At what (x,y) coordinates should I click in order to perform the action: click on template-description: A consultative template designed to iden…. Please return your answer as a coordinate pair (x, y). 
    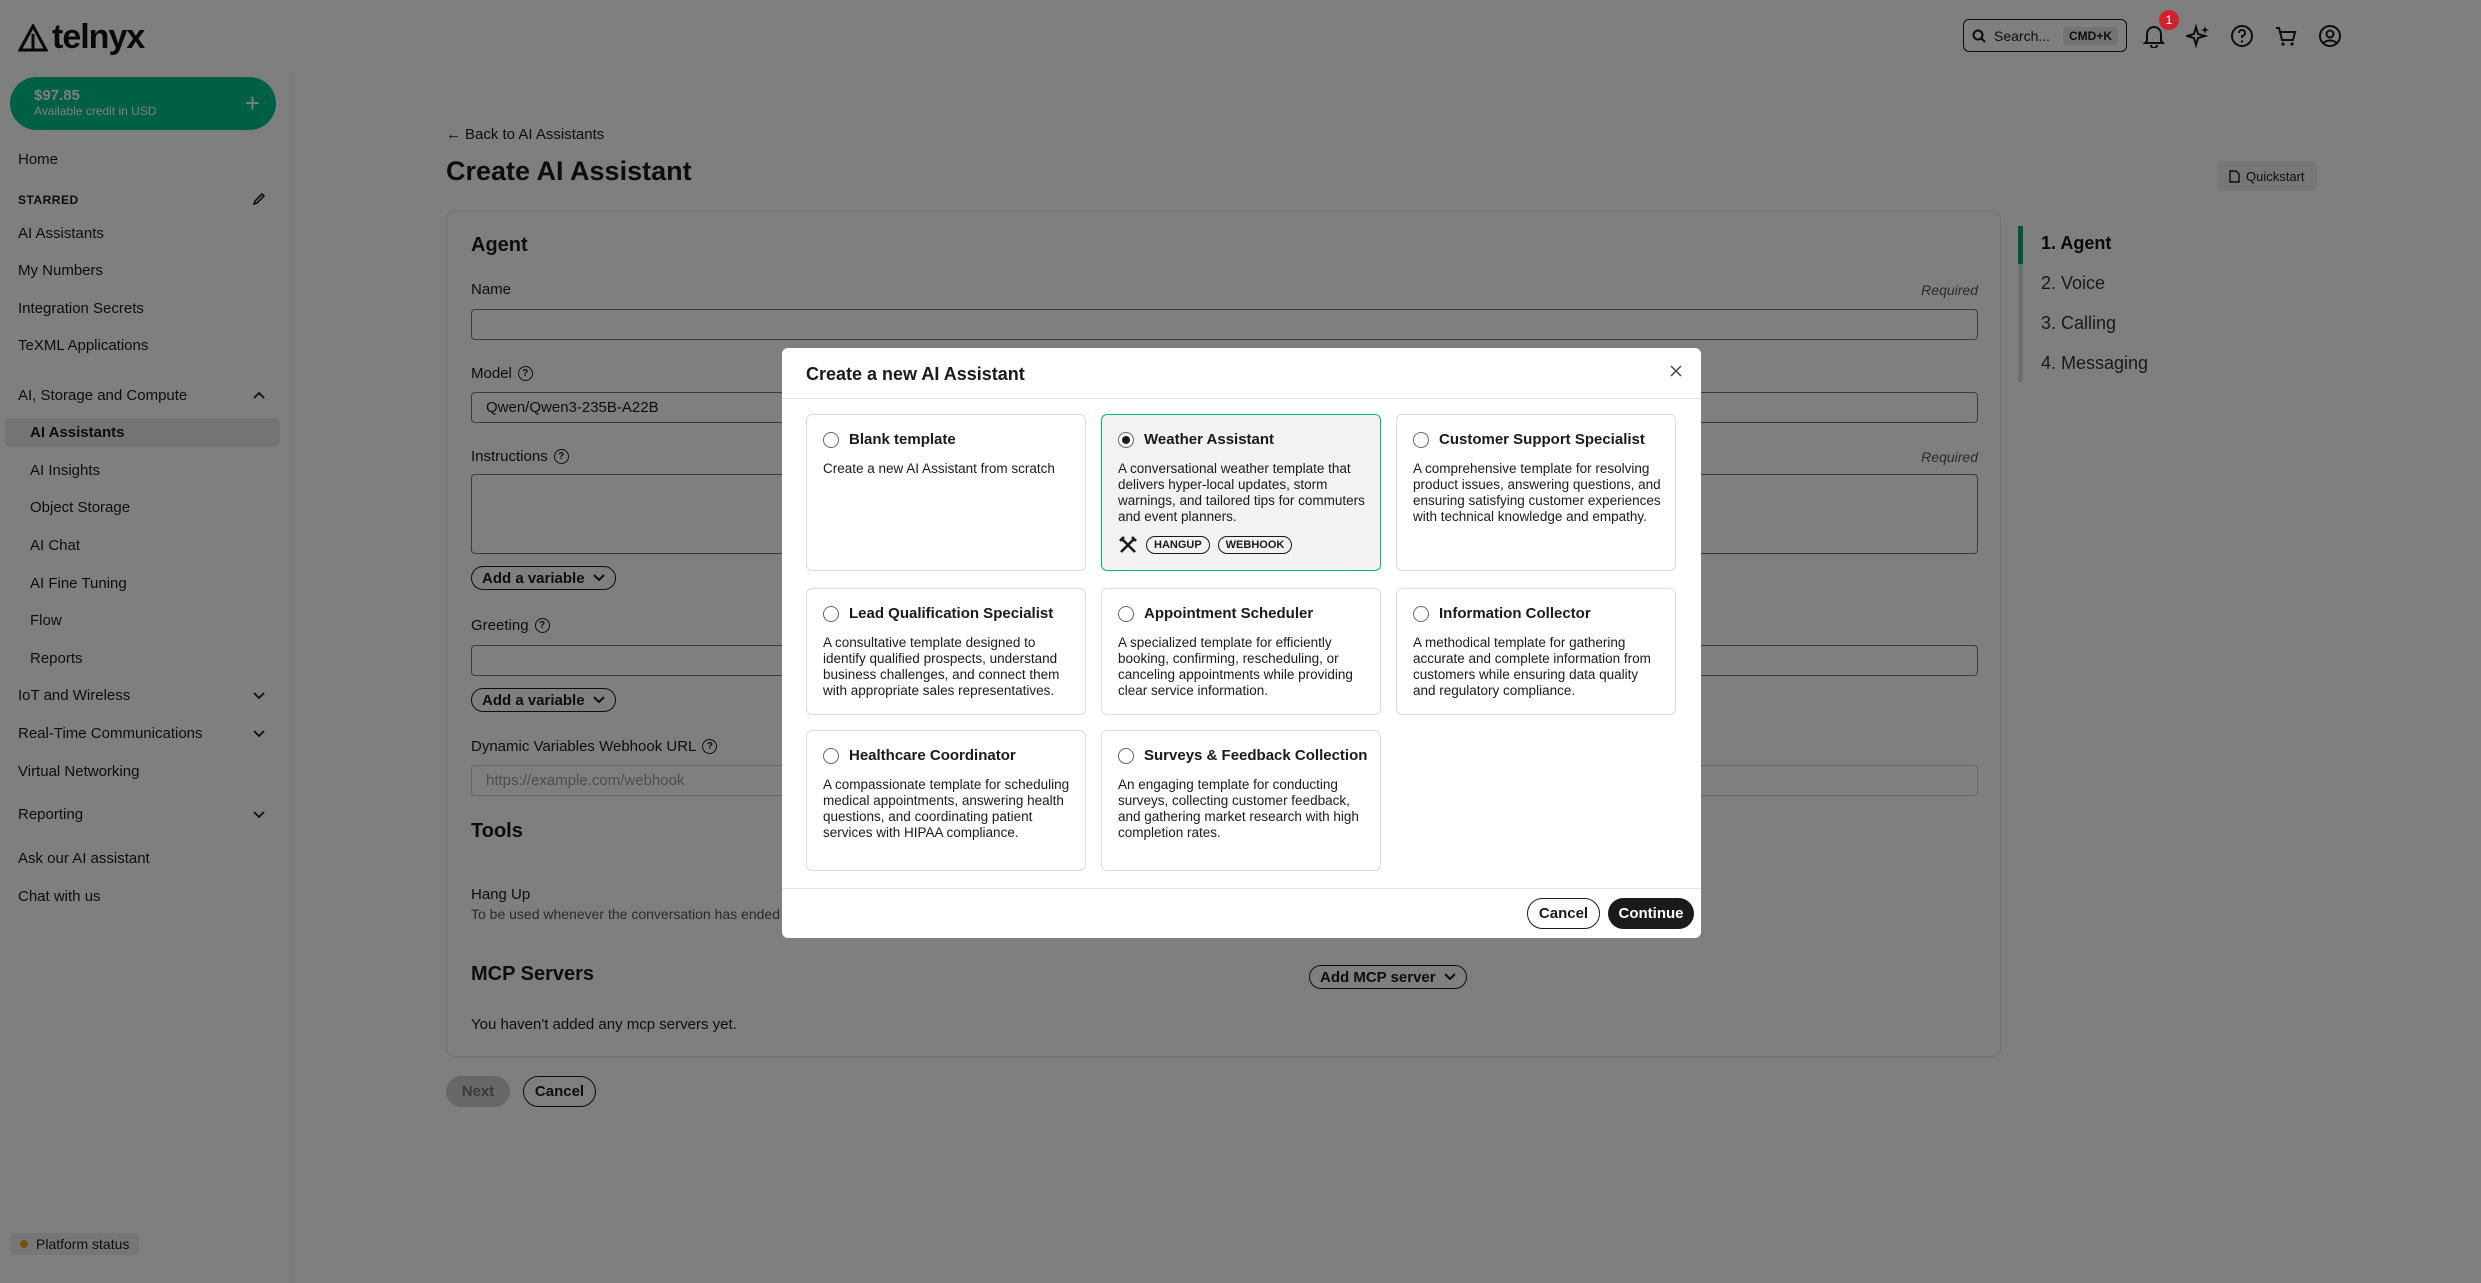
    Looking at the image, I should click on (941, 666).